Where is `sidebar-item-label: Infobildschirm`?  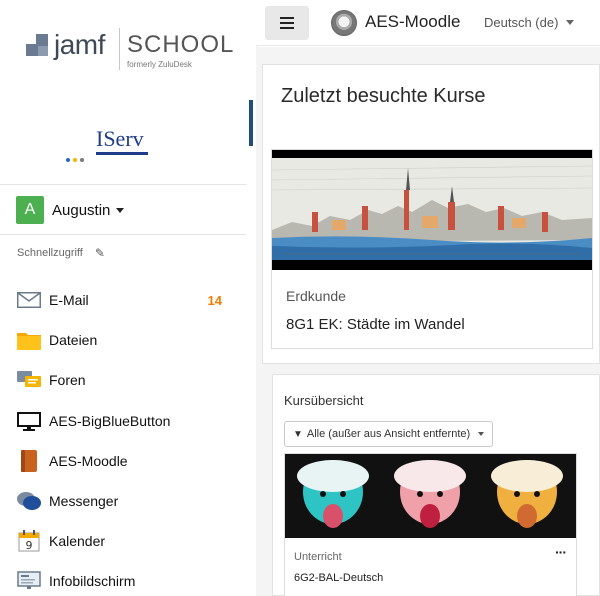 sidebar-item-label: Infobildschirm is located at coordinates (92, 581).